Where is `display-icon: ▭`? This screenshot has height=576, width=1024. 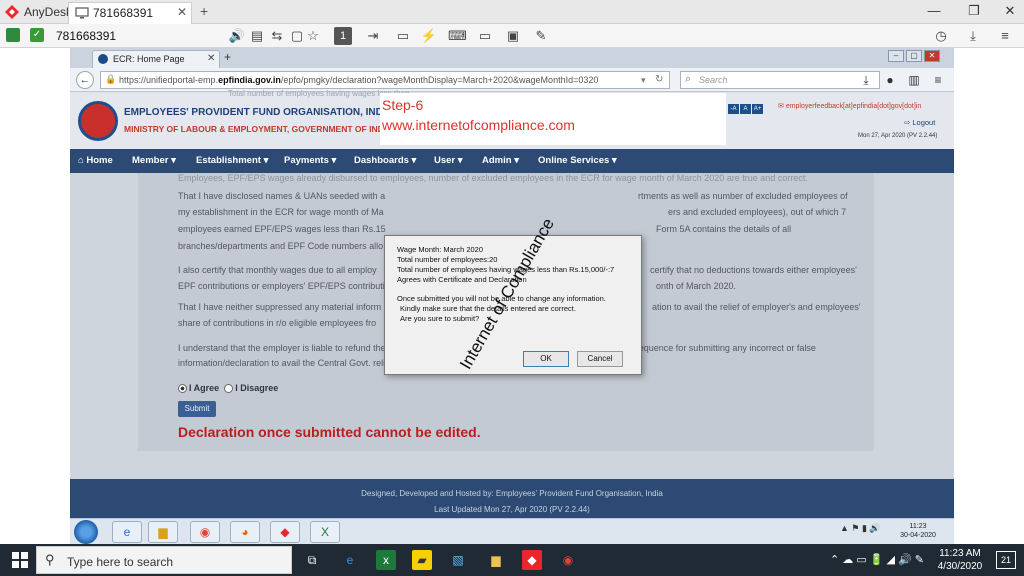 display-icon: ▭ is located at coordinates (485, 36).